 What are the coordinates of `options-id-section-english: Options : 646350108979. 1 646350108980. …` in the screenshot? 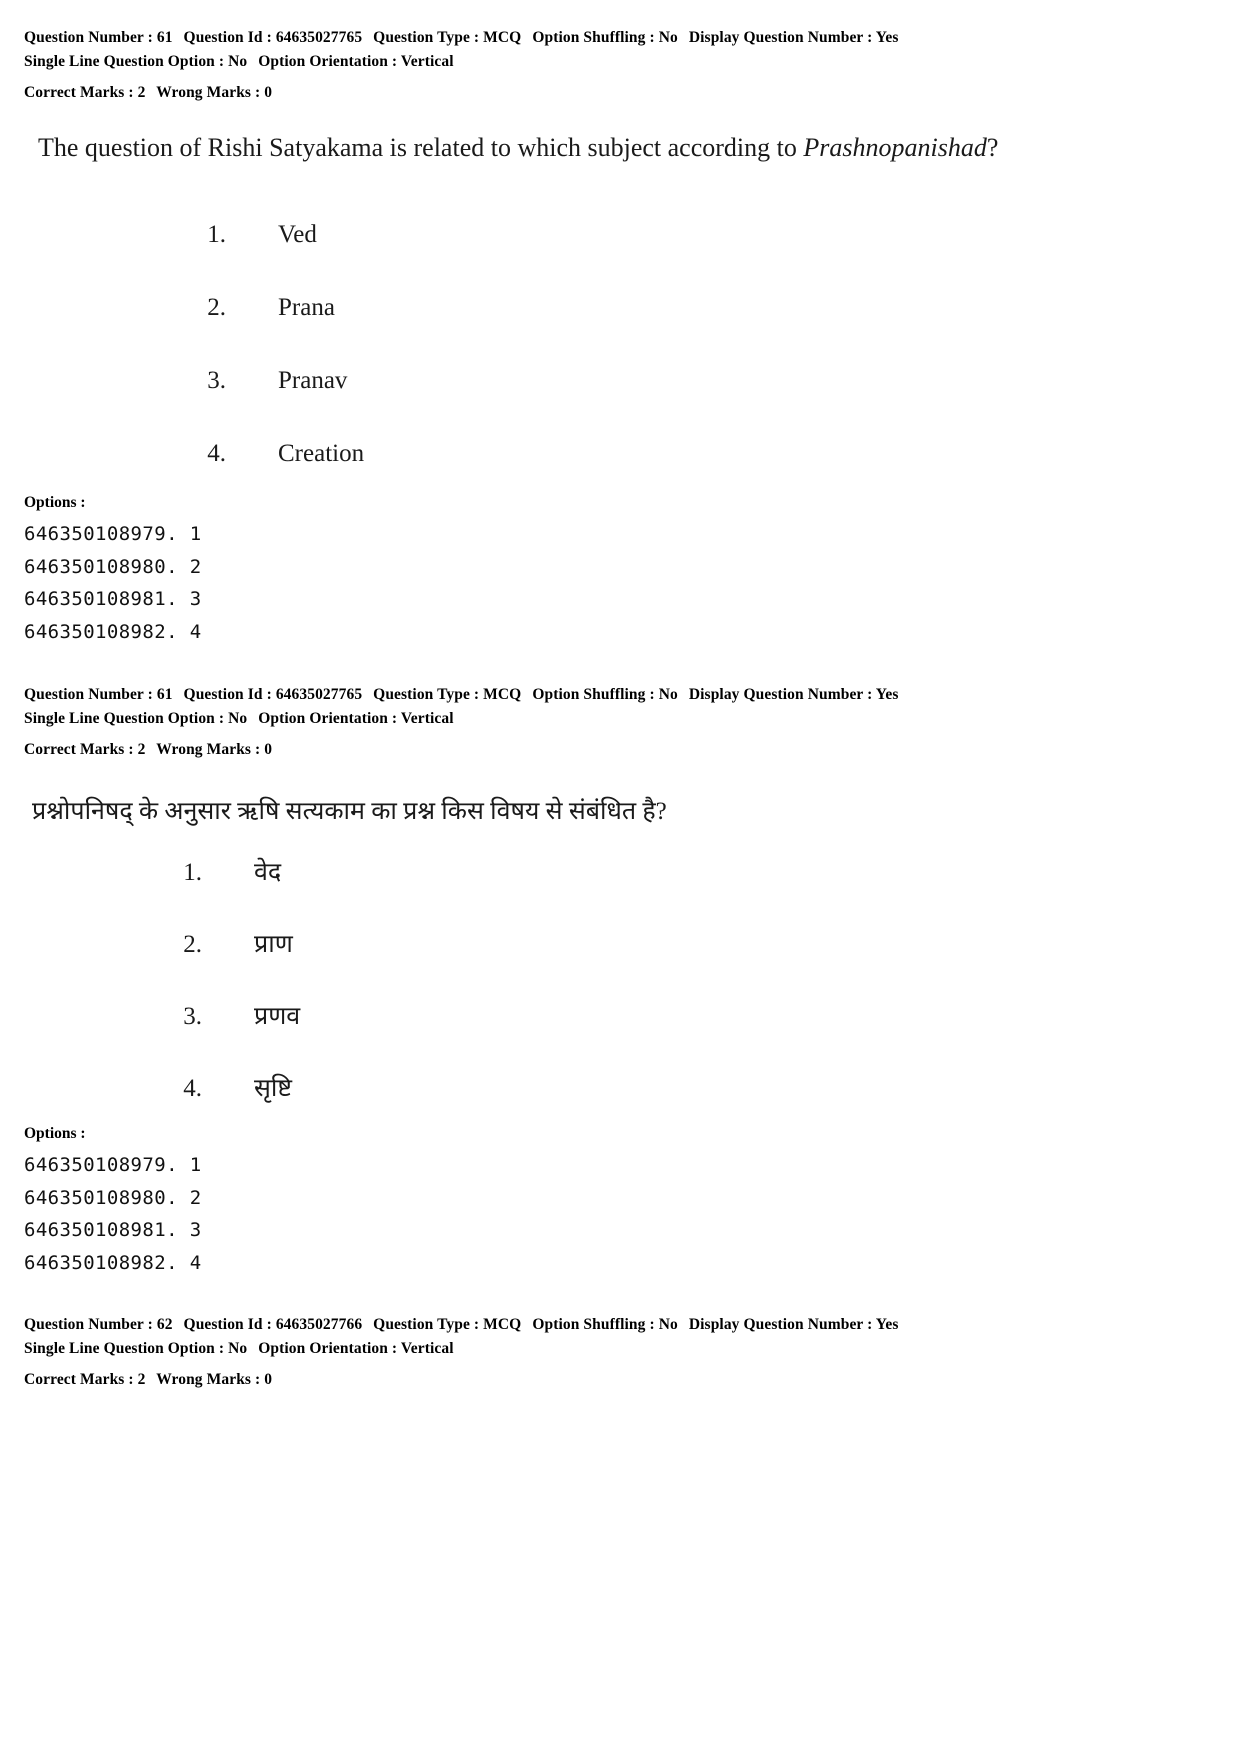 It's located at (274, 571).